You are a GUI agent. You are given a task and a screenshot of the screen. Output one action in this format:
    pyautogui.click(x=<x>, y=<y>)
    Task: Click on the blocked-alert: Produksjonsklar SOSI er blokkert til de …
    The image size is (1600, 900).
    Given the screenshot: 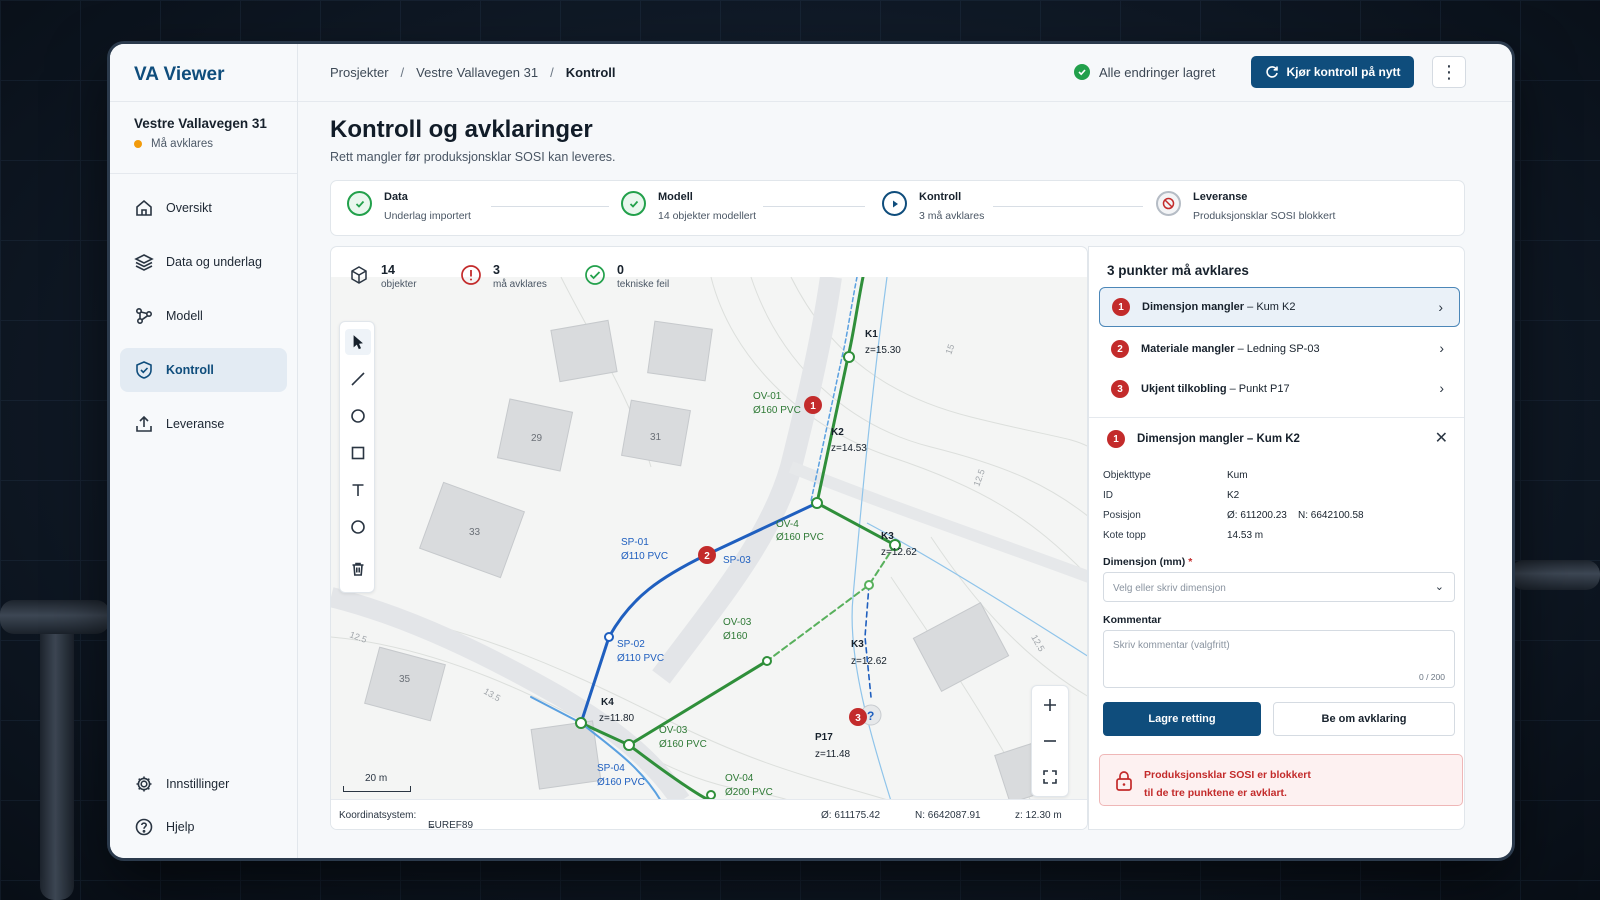 What is the action you would take?
    pyautogui.click(x=1281, y=780)
    